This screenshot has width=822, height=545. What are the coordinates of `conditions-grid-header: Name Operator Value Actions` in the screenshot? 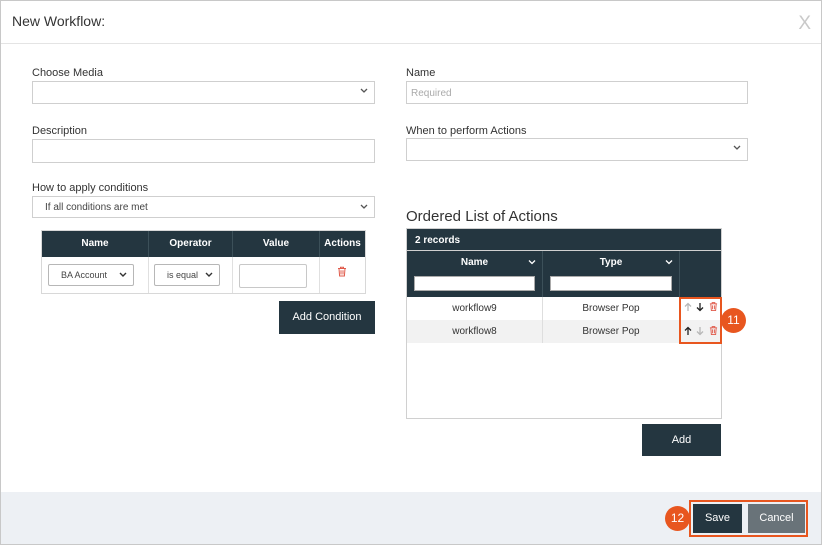 It's located at (203, 244).